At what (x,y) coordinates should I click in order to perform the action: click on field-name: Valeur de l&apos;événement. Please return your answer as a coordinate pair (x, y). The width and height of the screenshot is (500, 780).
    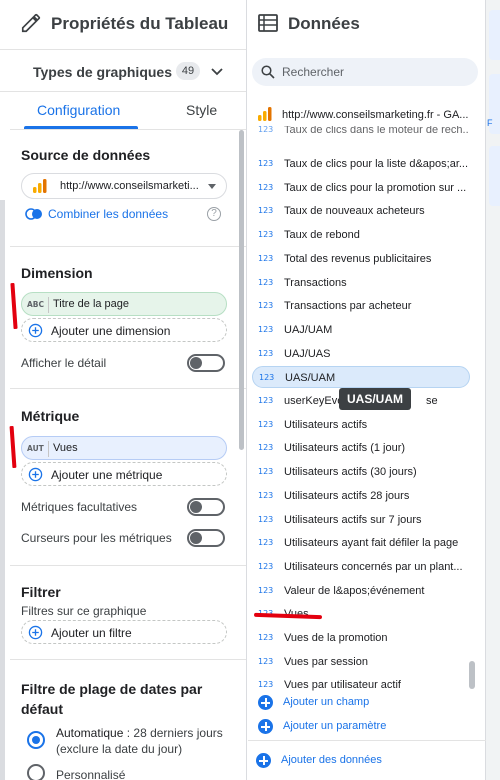
    Looking at the image, I should click on (354, 590).